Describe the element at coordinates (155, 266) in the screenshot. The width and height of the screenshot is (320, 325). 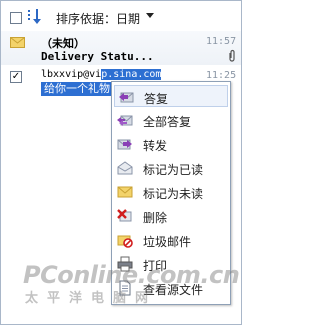
I see `menu-item-label: 打印` at that location.